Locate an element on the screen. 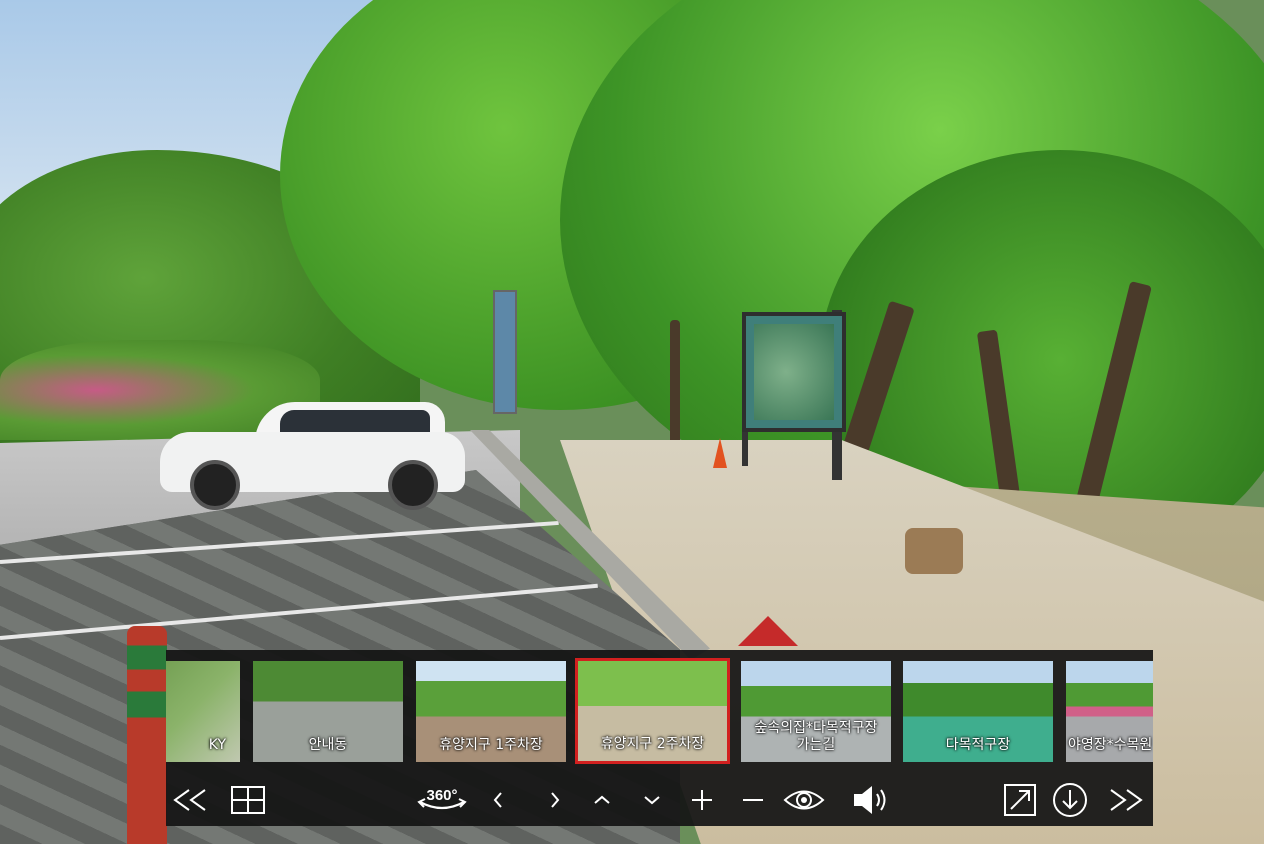 Image resolution: width=1264 pixels, height=844 pixels. previous-scene-button is located at coordinates (190, 800).